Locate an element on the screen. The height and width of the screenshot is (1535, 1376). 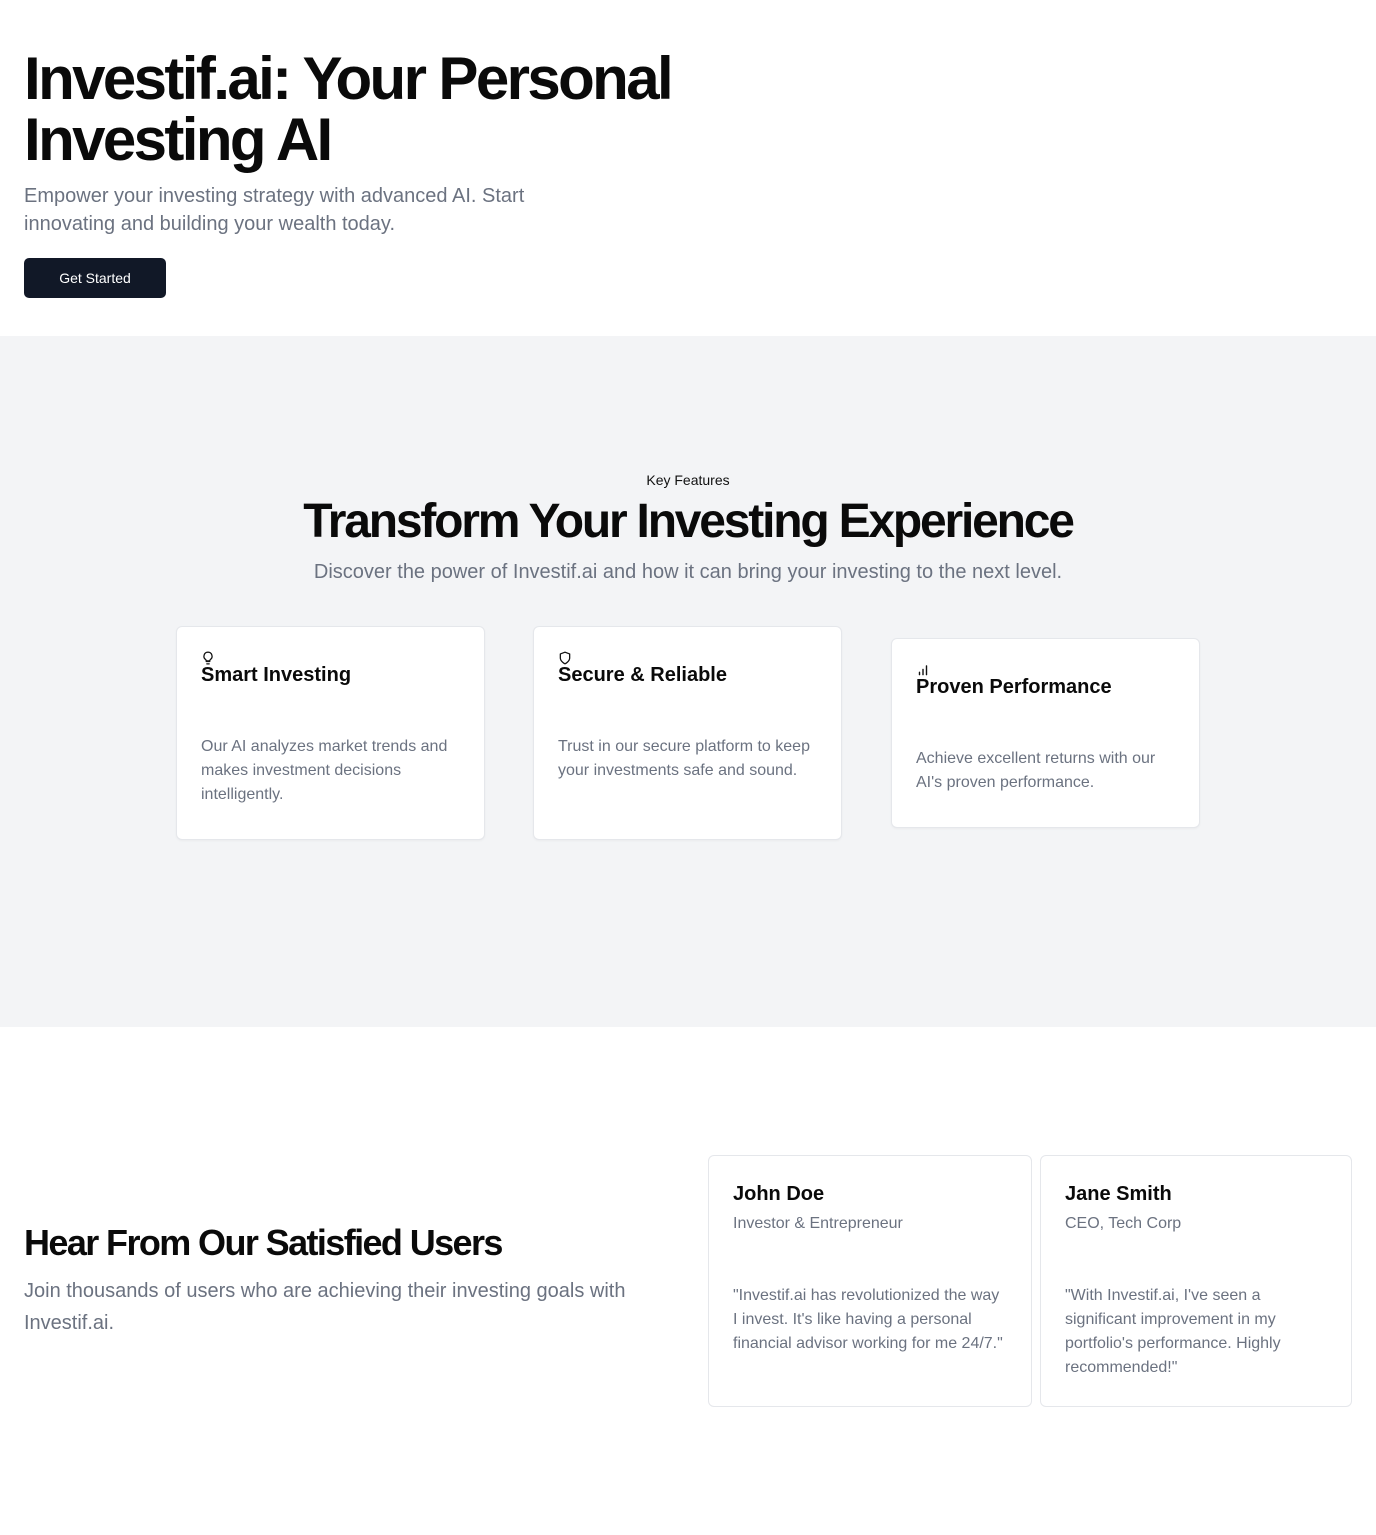
testimonial-name: Jane Smith is located at coordinates (1118, 1194).